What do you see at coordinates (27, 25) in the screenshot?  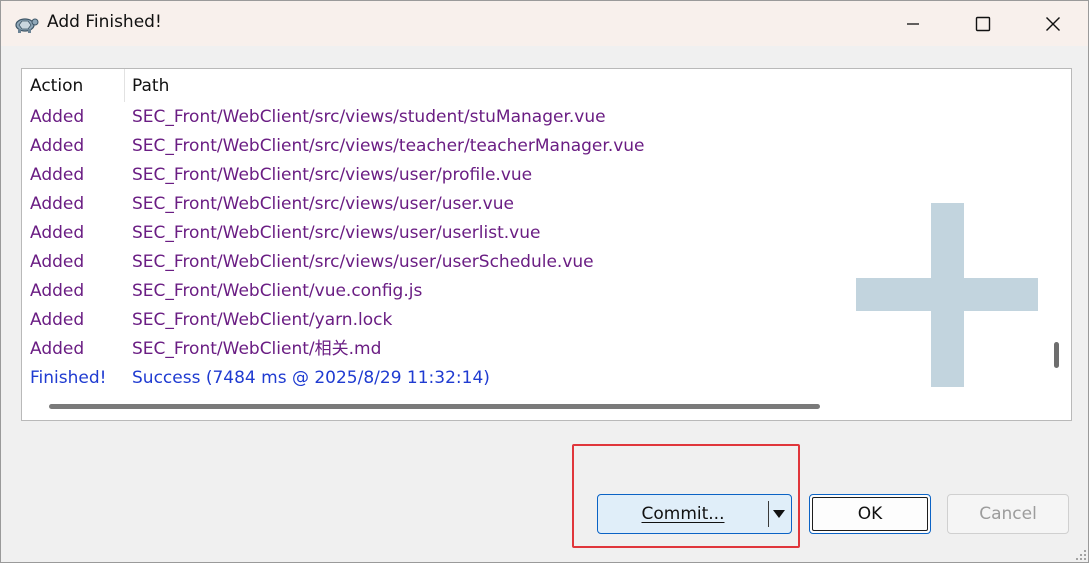 I see `tortoise-app-icon` at bounding box center [27, 25].